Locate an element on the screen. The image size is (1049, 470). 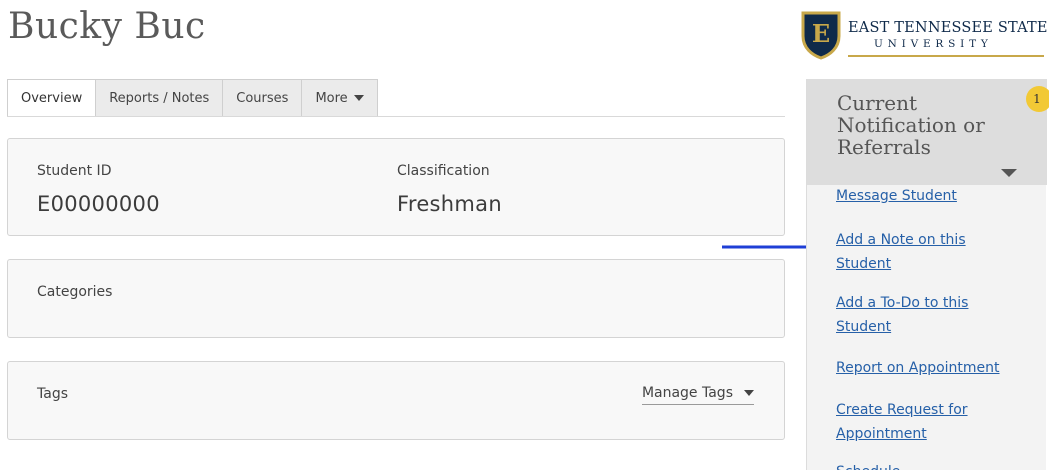
tab-label: Courses is located at coordinates (262, 98).